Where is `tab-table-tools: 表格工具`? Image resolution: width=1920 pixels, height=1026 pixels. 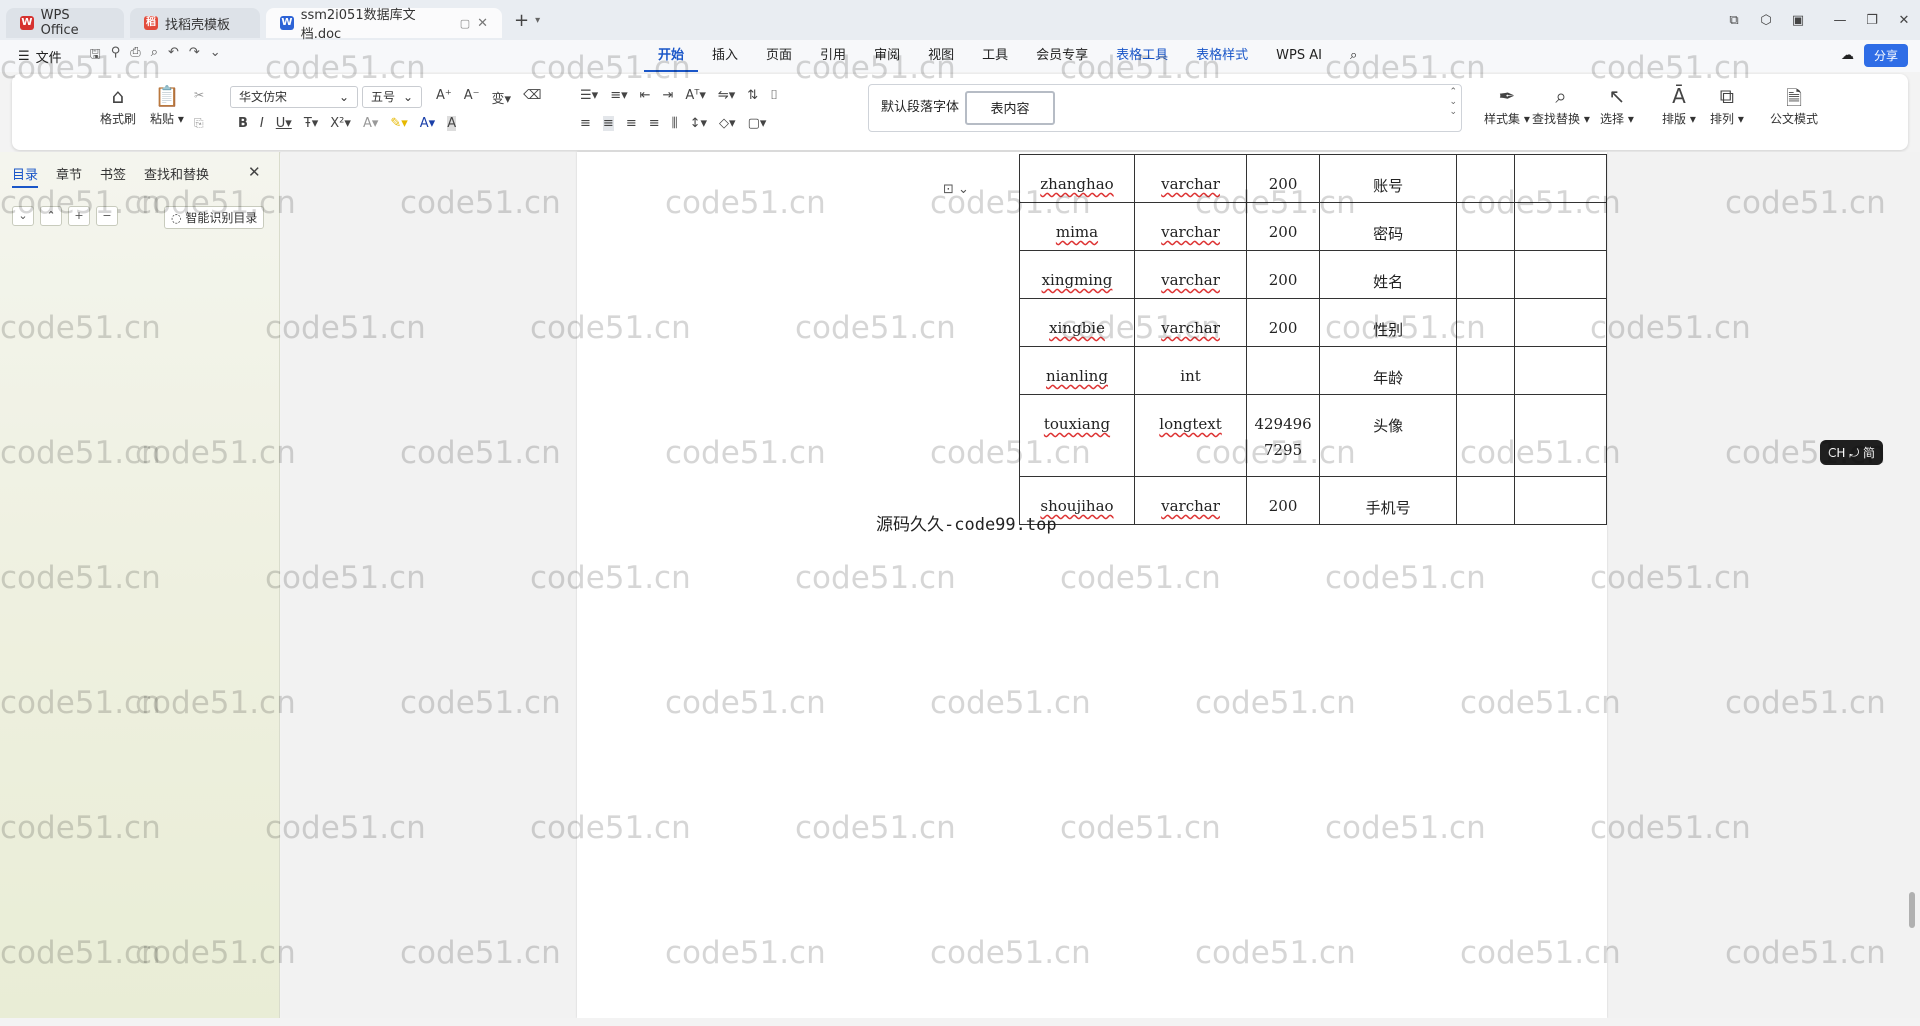 tab-table-tools: 表格工具 is located at coordinates (1142, 56).